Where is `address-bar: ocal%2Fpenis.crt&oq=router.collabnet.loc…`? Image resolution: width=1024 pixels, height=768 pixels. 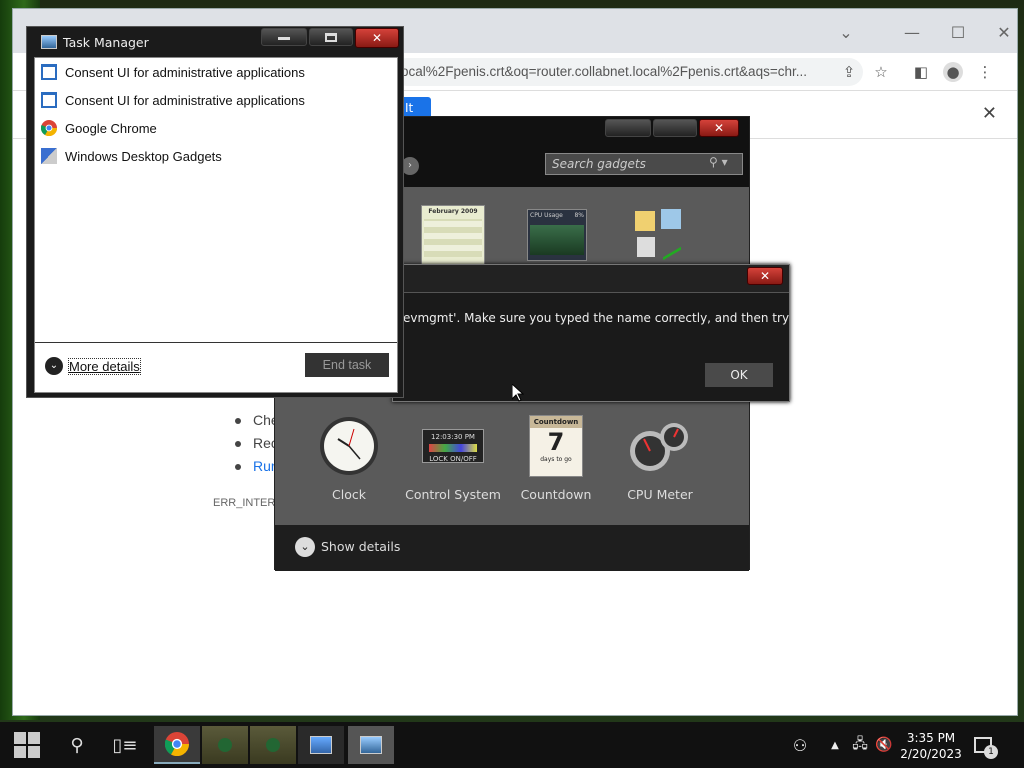
address-bar: ocal%2Fpenis.crt&oq=router.collabnet.loc… is located at coordinates (628, 72).